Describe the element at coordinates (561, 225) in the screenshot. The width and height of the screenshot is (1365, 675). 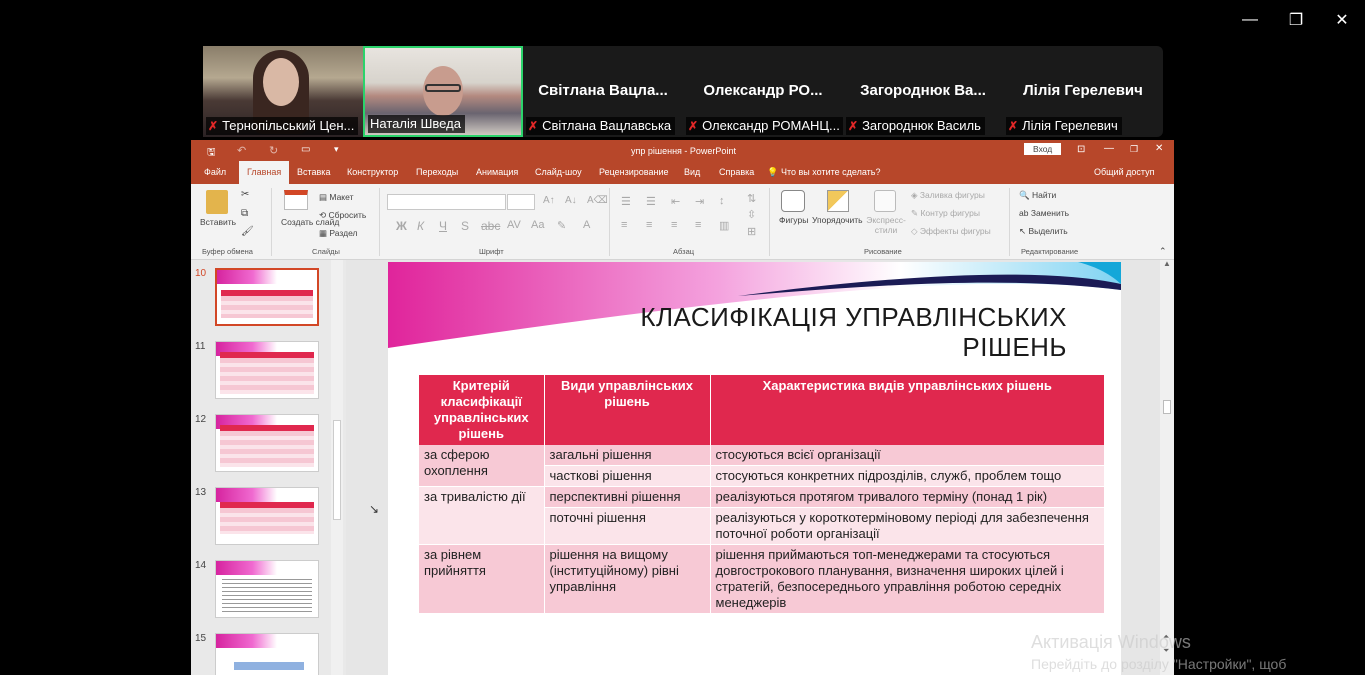
I see `highlight-icon: ✎` at that location.